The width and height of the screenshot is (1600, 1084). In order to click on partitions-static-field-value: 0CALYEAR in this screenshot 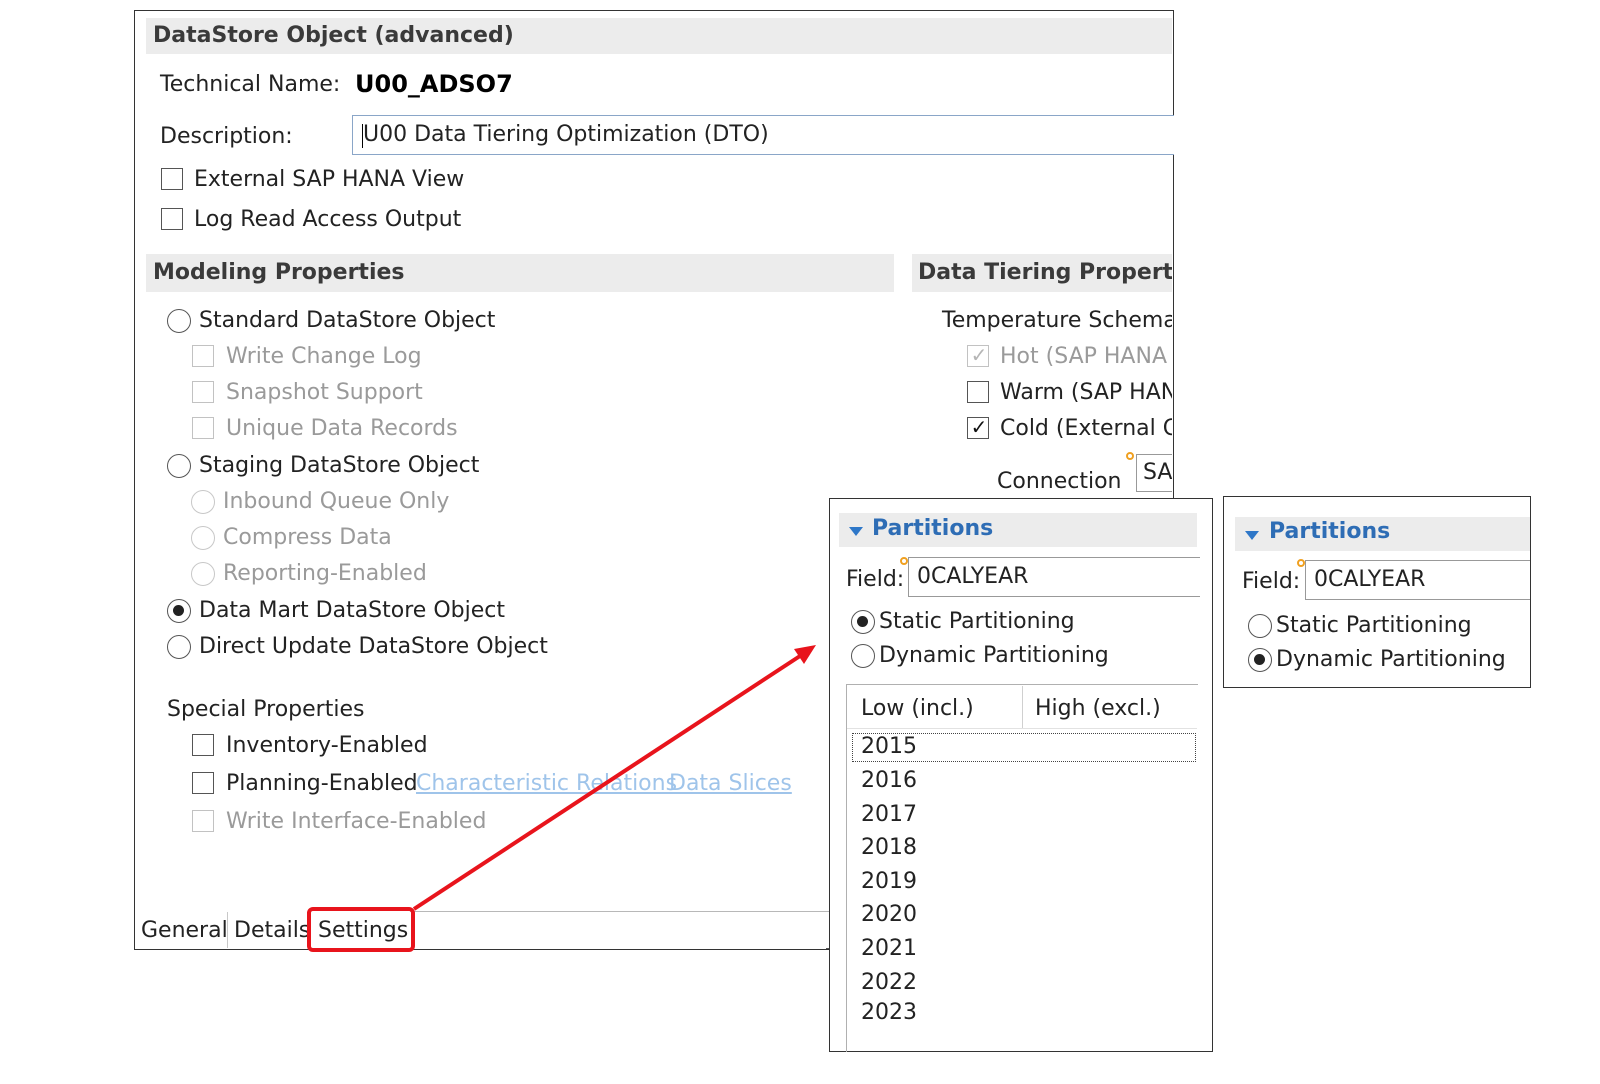, I will do `click(973, 576)`.